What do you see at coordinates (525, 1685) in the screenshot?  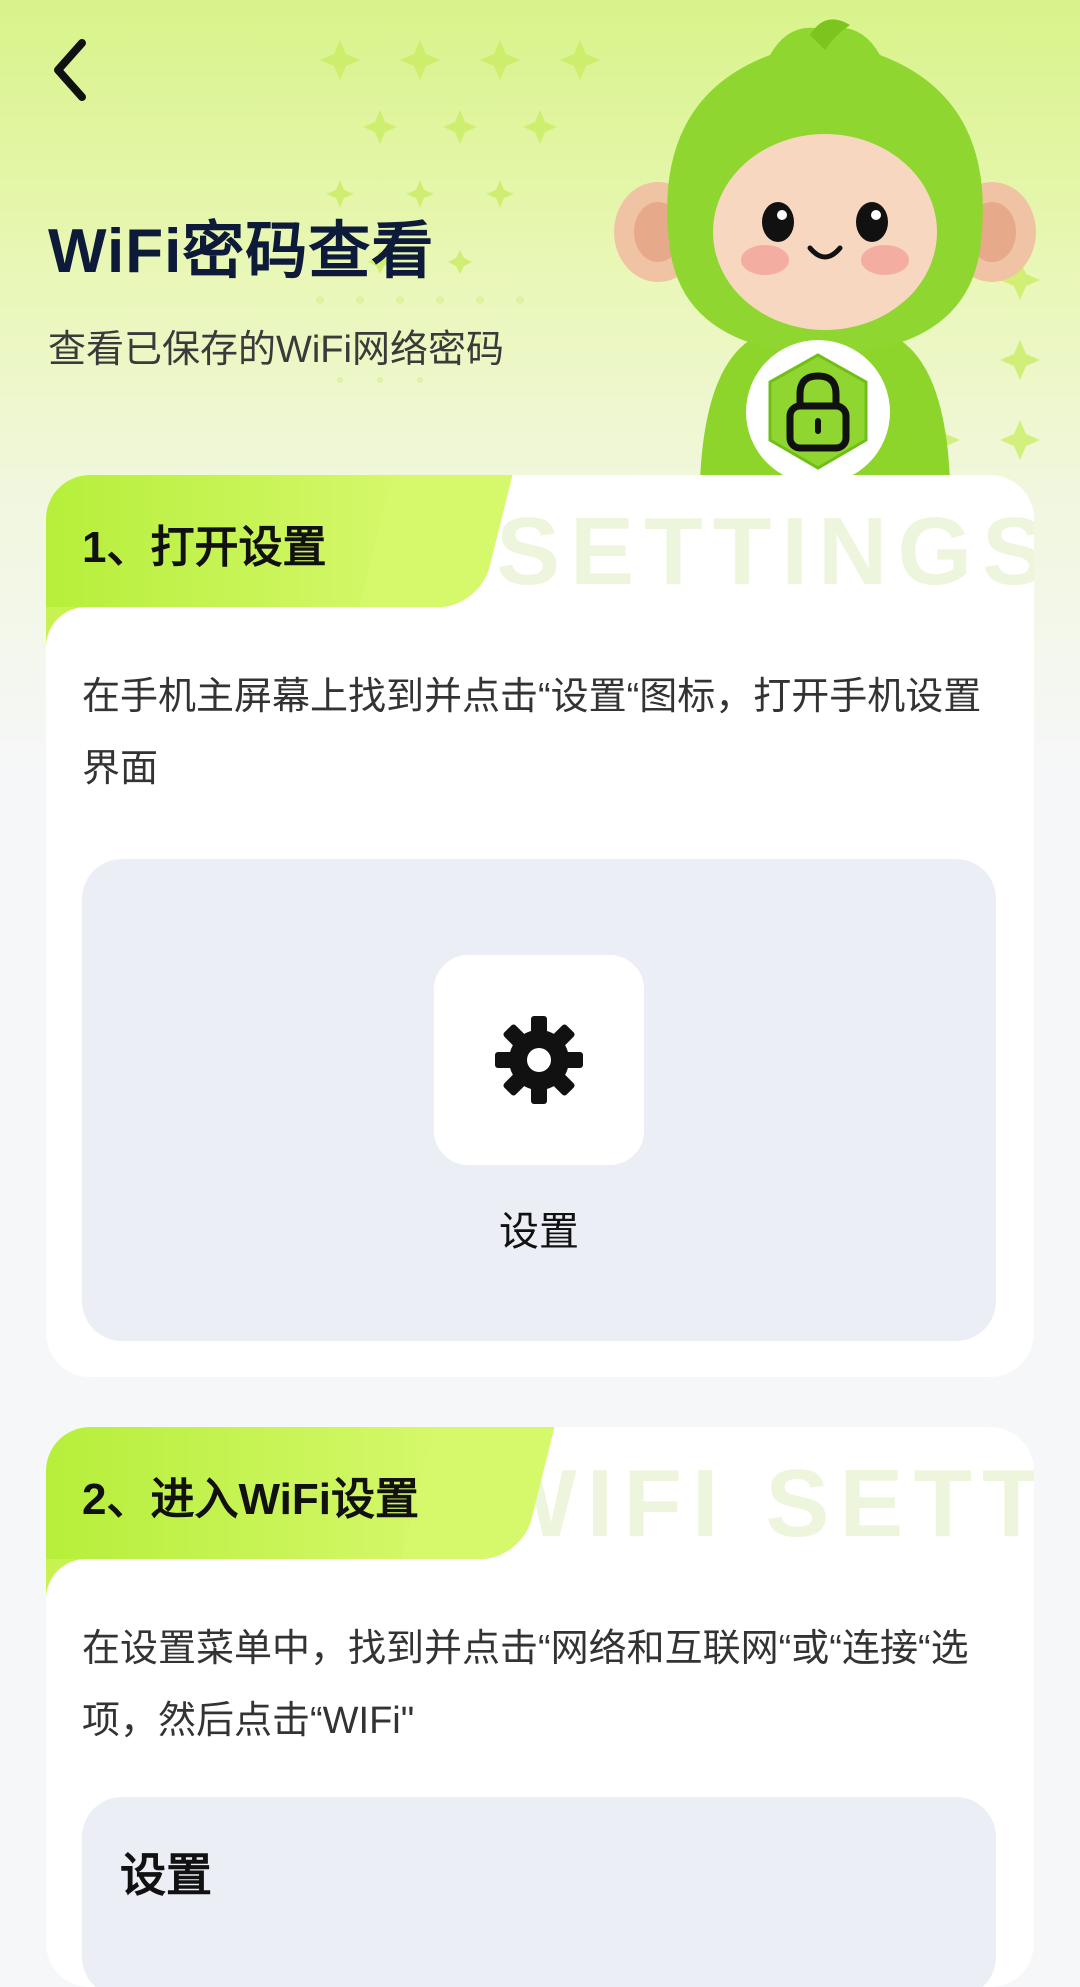 I see `step-description: 在设置菜单中，找到并点击“网络和互联网“或“连接“选项，然后点击“WIFi"` at bounding box center [525, 1685].